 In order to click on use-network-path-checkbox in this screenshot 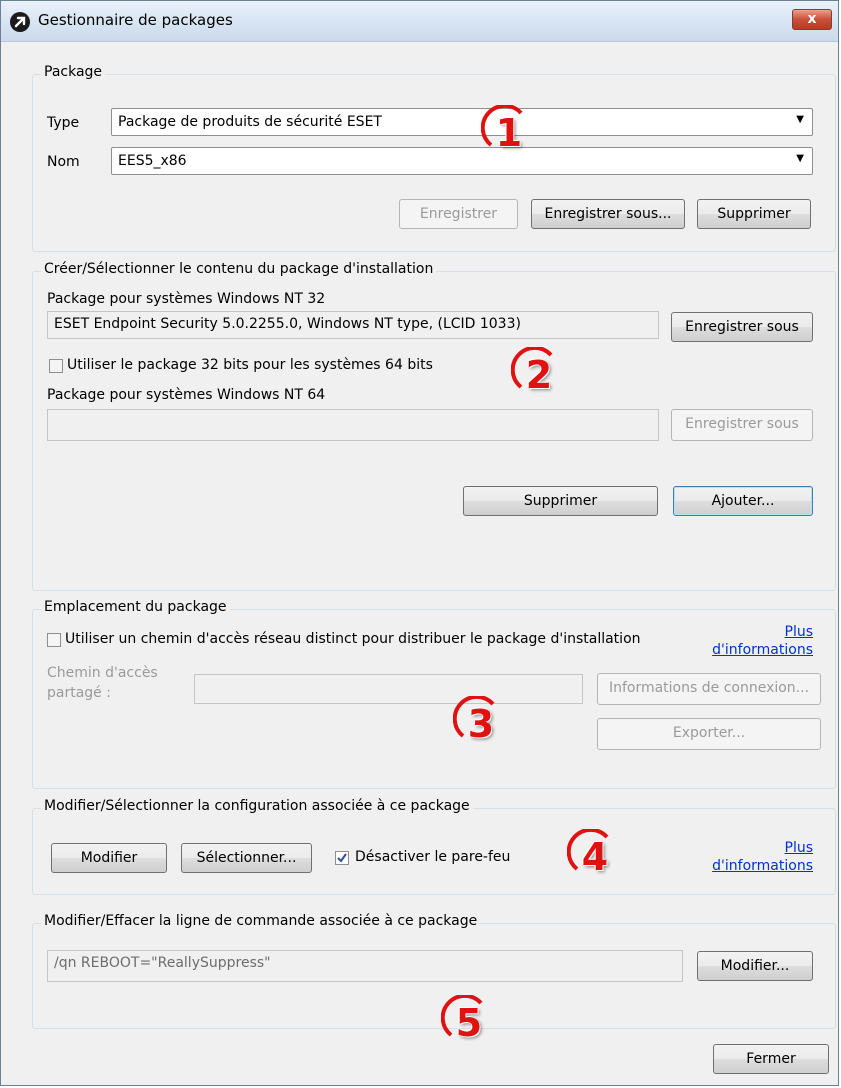, I will do `click(54, 640)`.